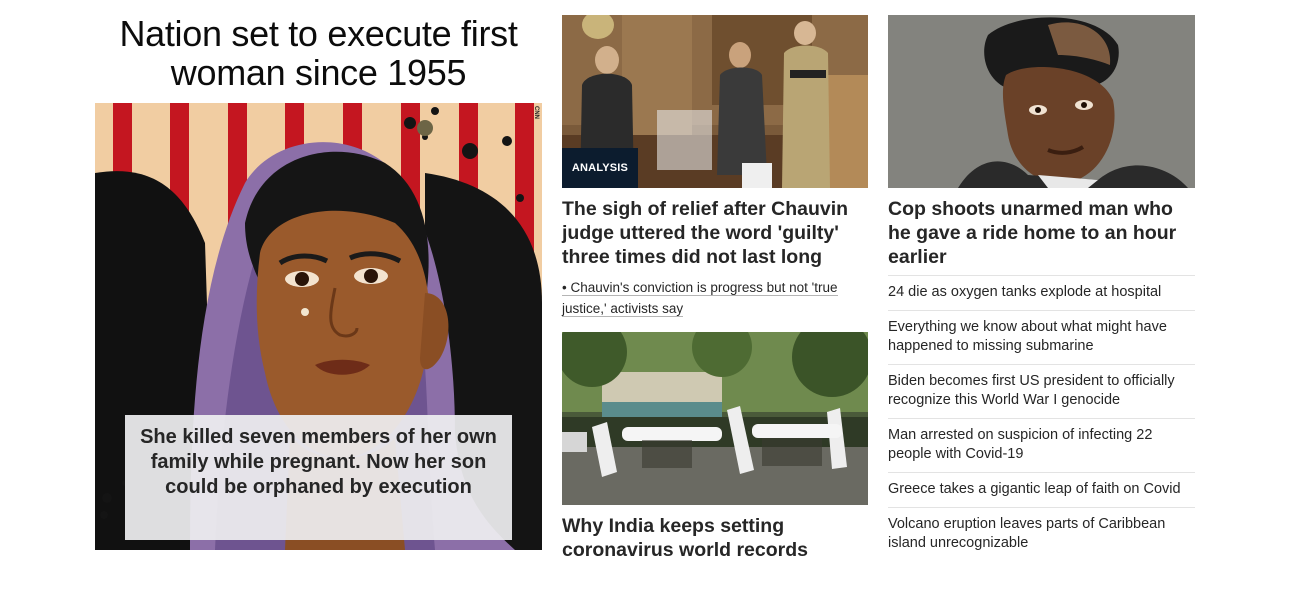 This screenshot has width=1290, height=590. Describe the element at coordinates (536, 112) in the screenshot. I see `cnn-watermark: CNN` at that location.